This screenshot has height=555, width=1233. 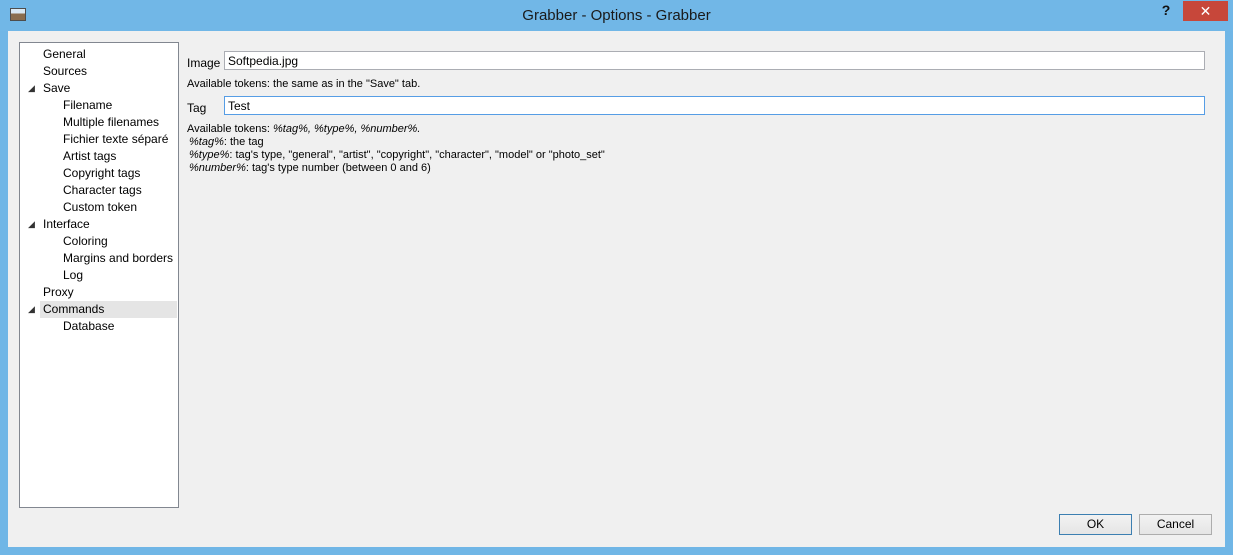 What do you see at coordinates (1166, 12) in the screenshot?
I see `help-button: ?` at bounding box center [1166, 12].